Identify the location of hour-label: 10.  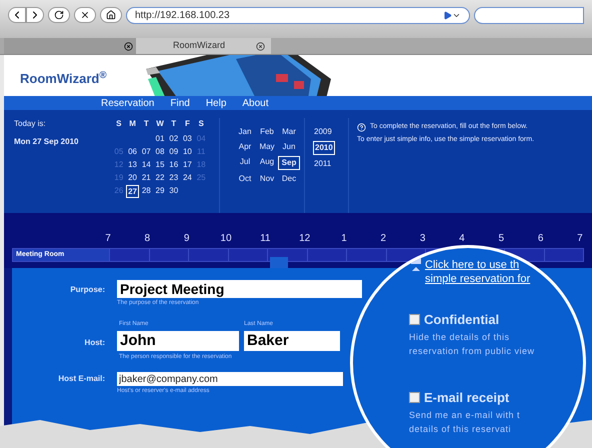
(226, 239).